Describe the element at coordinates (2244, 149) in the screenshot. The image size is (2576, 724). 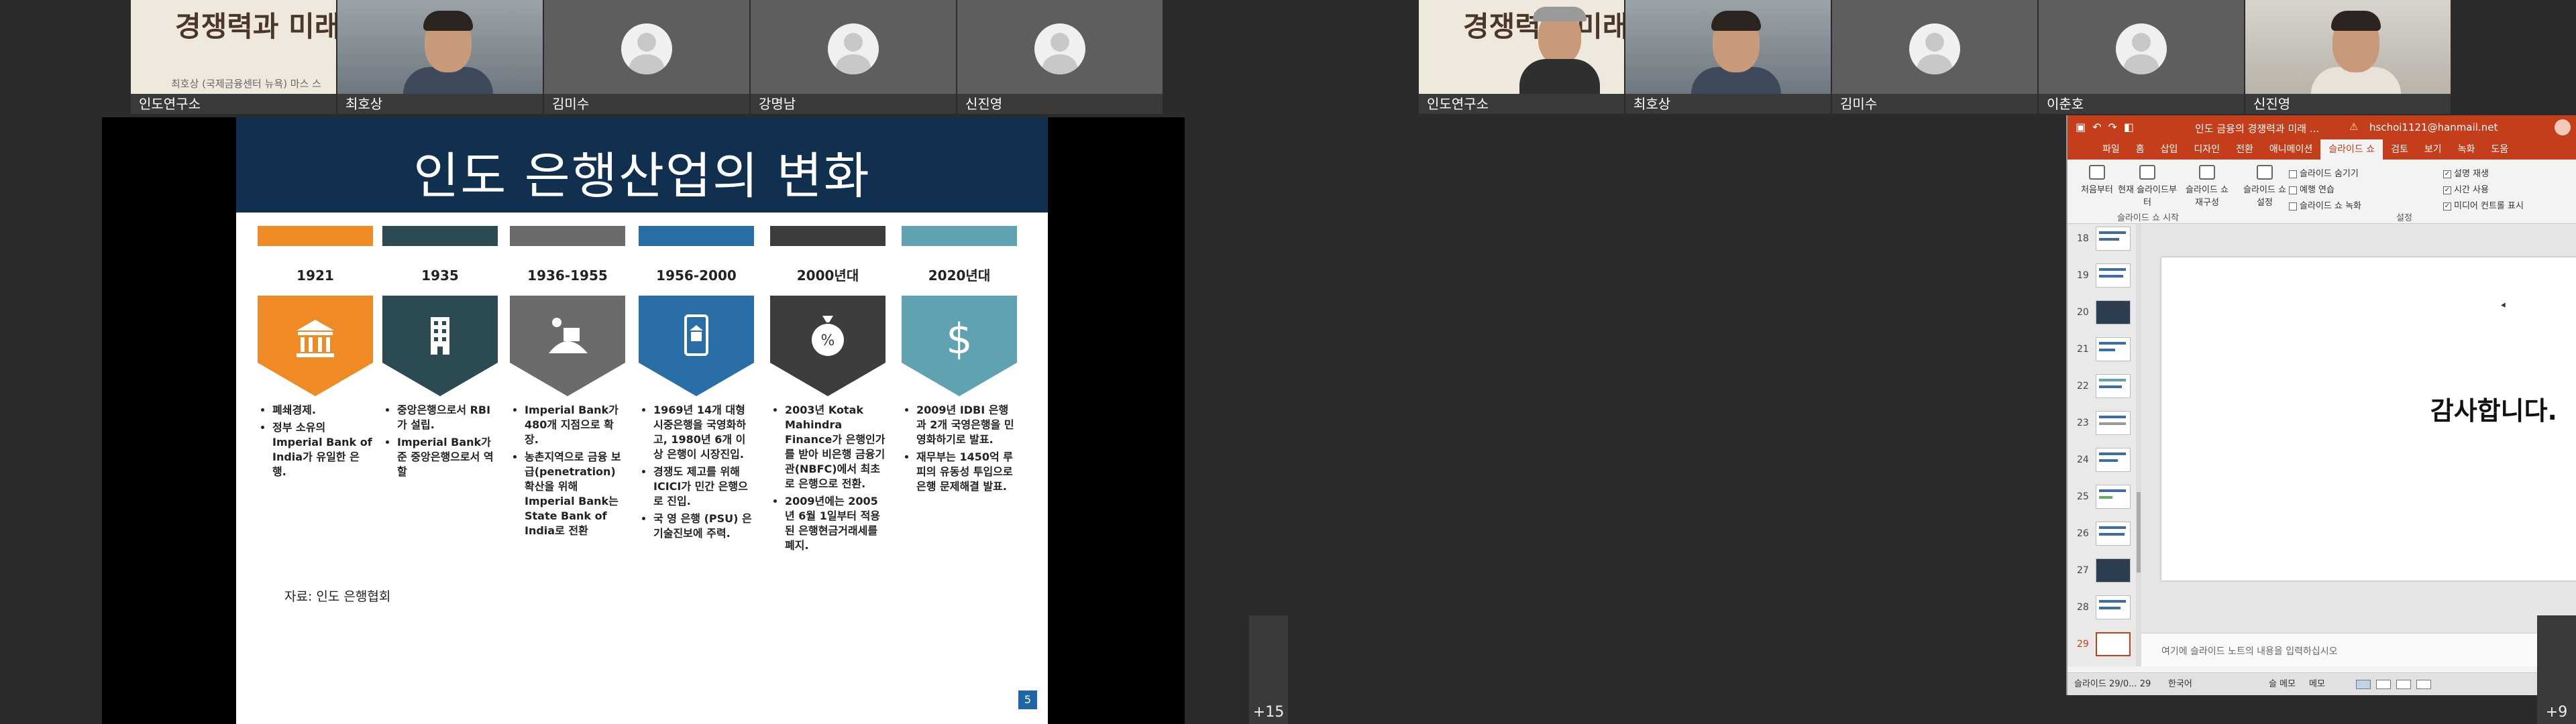
I see `tab-transitions: 전환` at that location.